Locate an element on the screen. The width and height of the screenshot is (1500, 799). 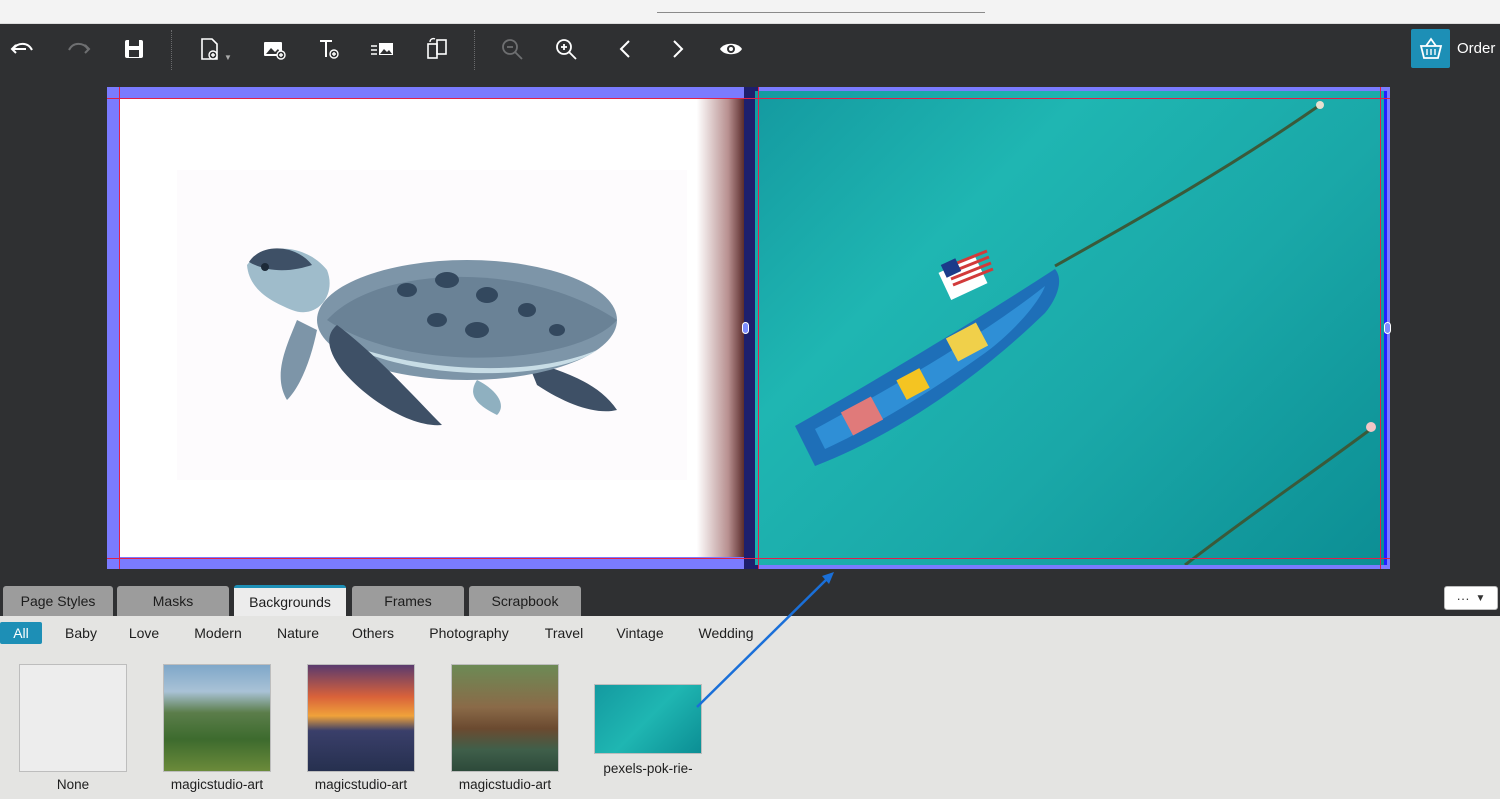
thumbnail-label: None is located at coordinates (73, 784).